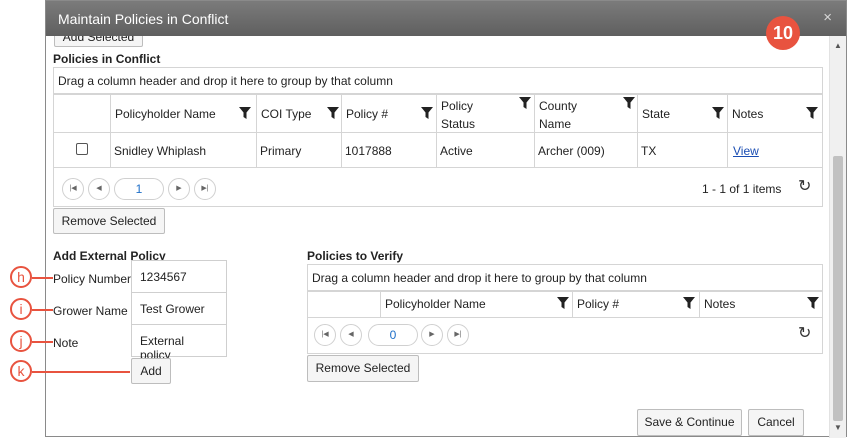 This screenshot has width=847, height=438. Describe the element at coordinates (281, 151) in the screenshot. I see `cell-coi-type: Primary` at that location.